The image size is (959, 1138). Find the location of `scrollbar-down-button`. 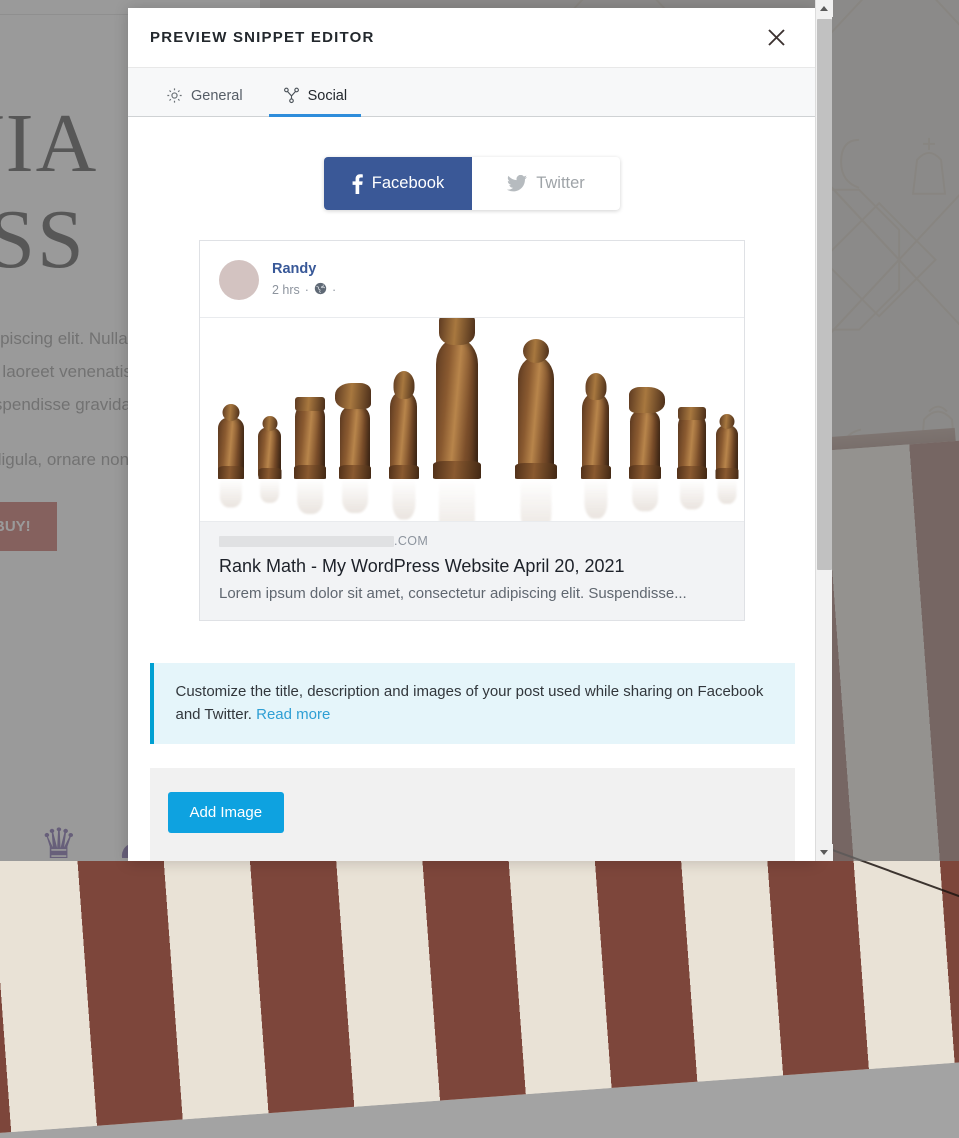

scrollbar-down-button is located at coordinates (824, 852).